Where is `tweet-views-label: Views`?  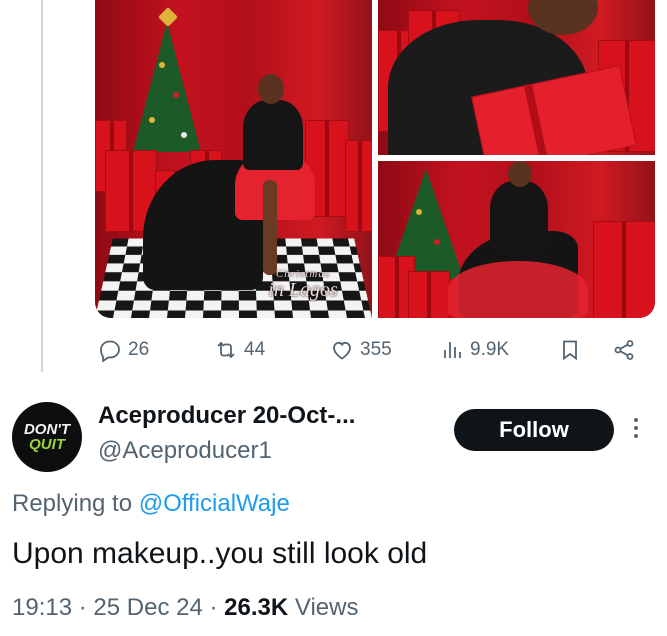
tweet-views-label: Views is located at coordinates (326, 607).